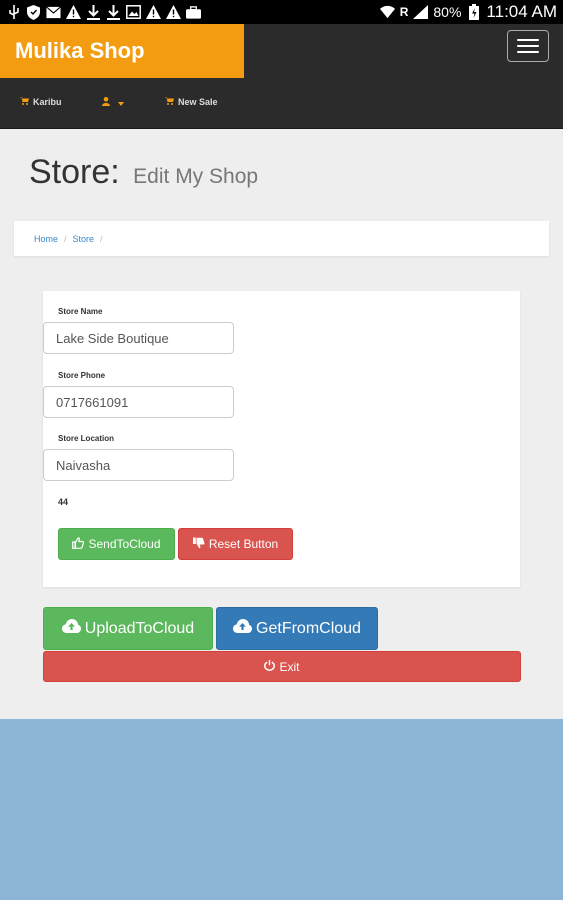 This screenshot has width=563, height=900. Describe the element at coordinates (13, 12) in the screenshot. I see `usb-icon` at that location.